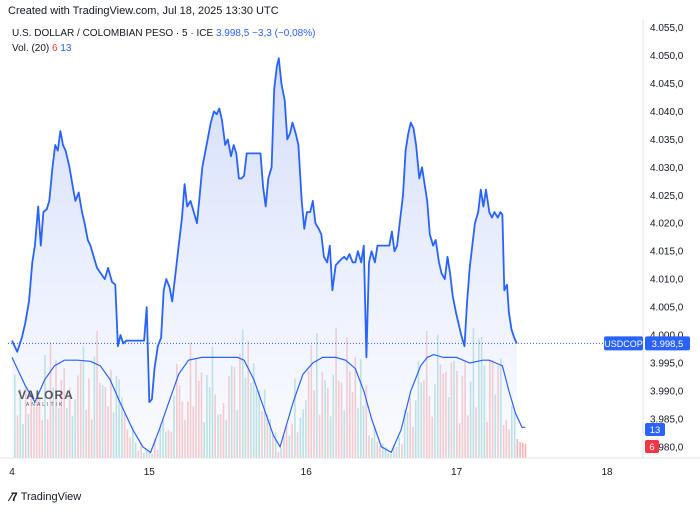 The image size is (700, 511). What do you see at coordinates (46, 398) in the screenshot?
I see `valora-logo: VALORA ANALITIK` at bounding box center [46, 398].